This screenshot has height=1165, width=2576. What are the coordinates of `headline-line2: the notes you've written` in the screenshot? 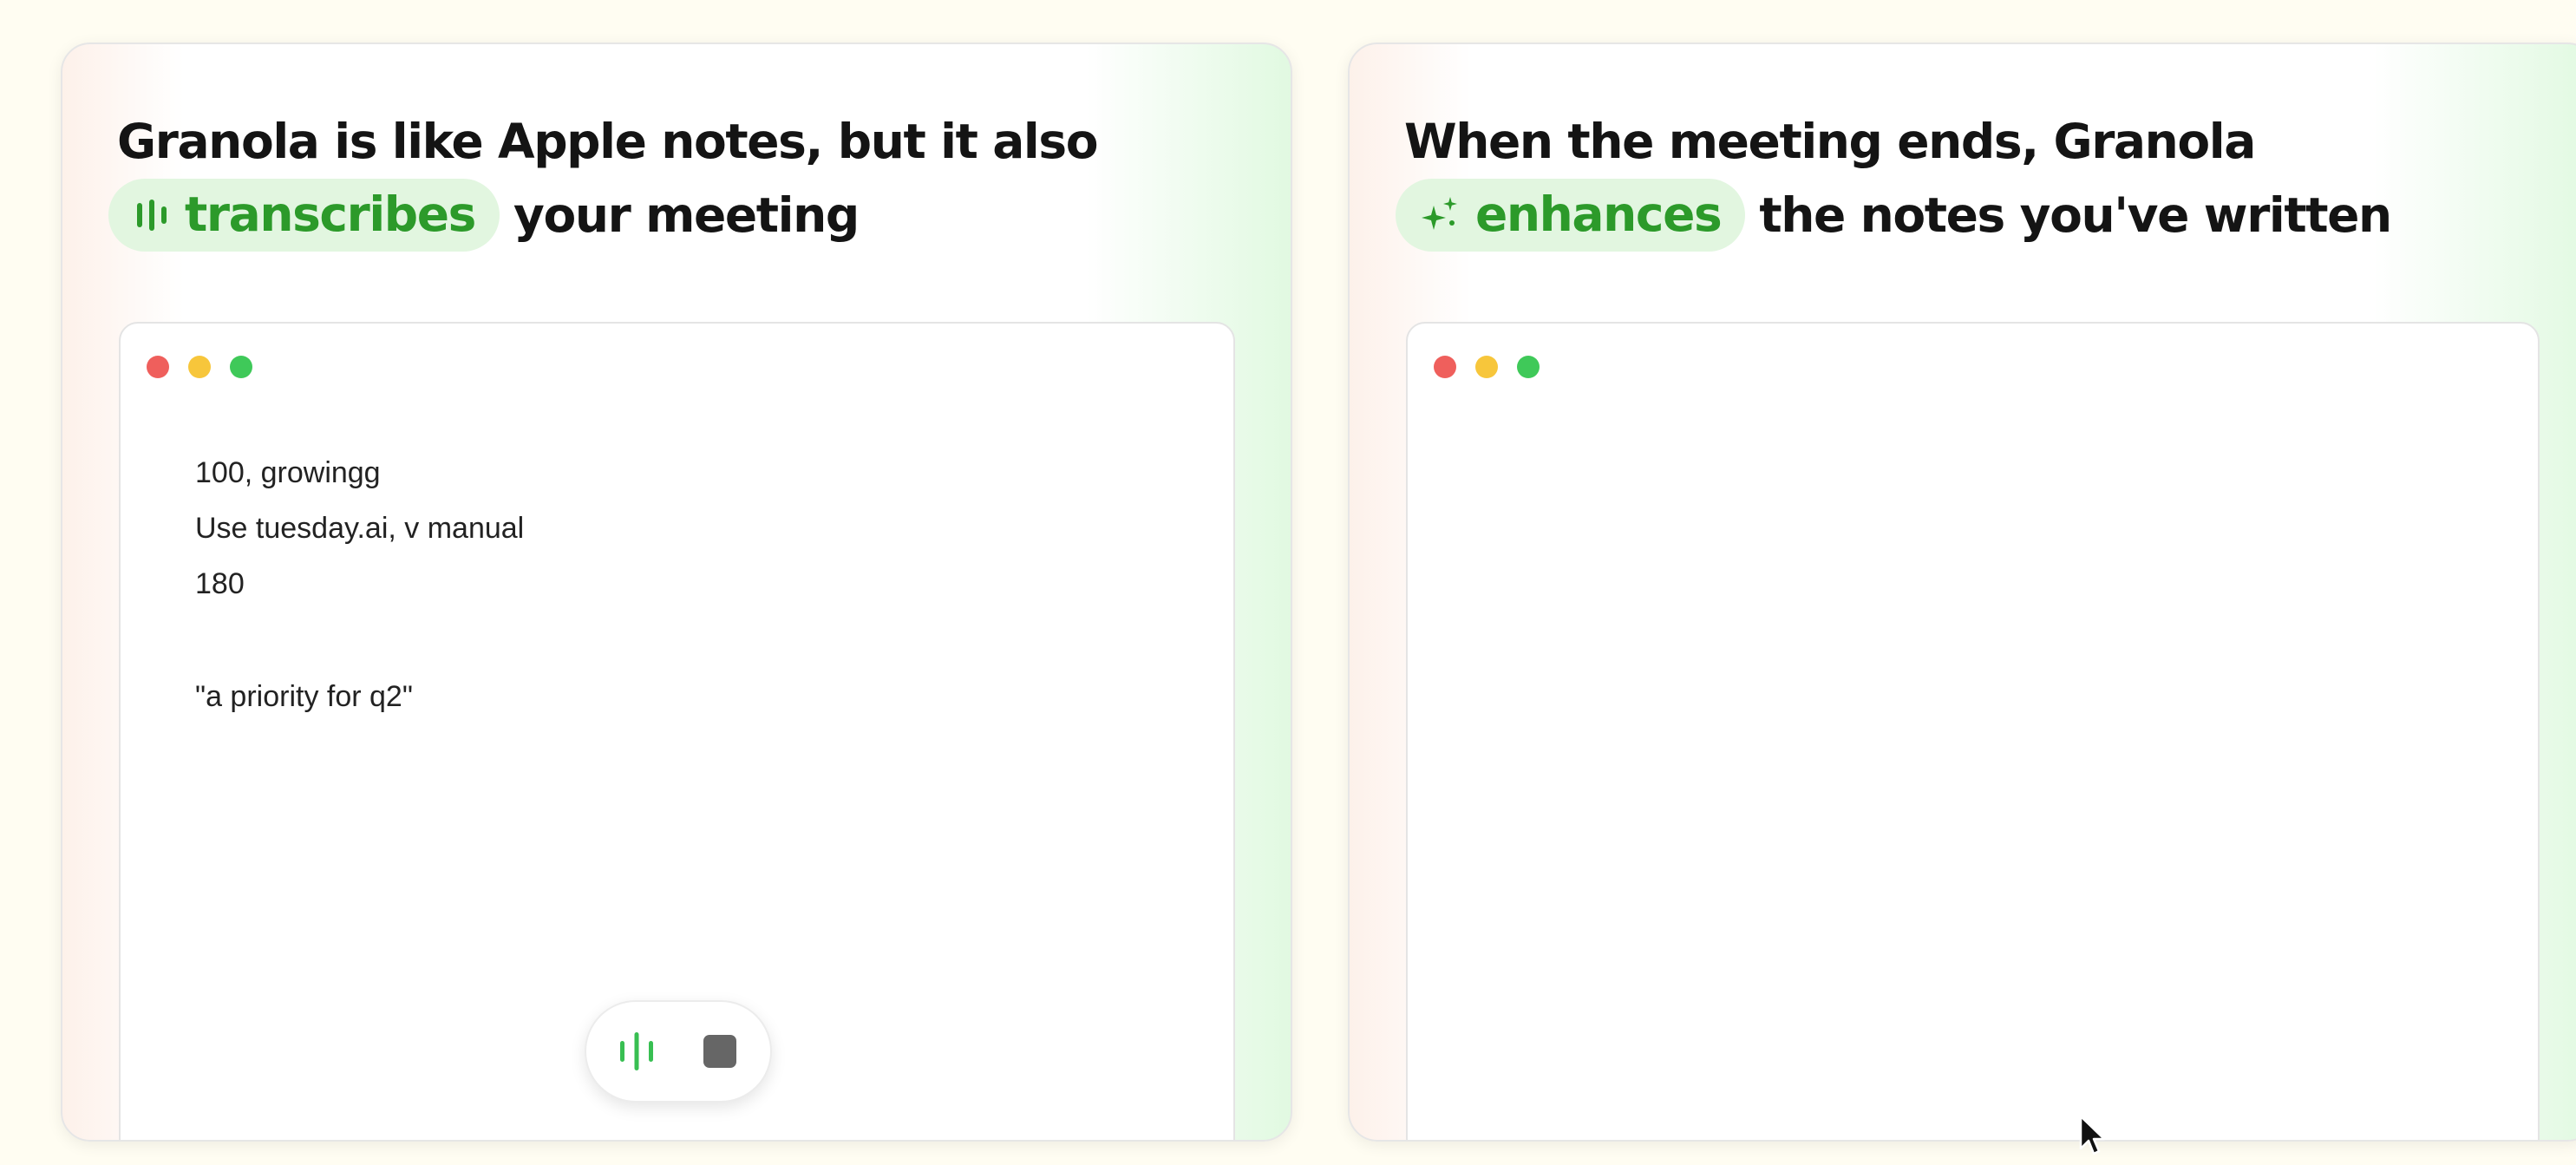 It's located at (2075, 215).